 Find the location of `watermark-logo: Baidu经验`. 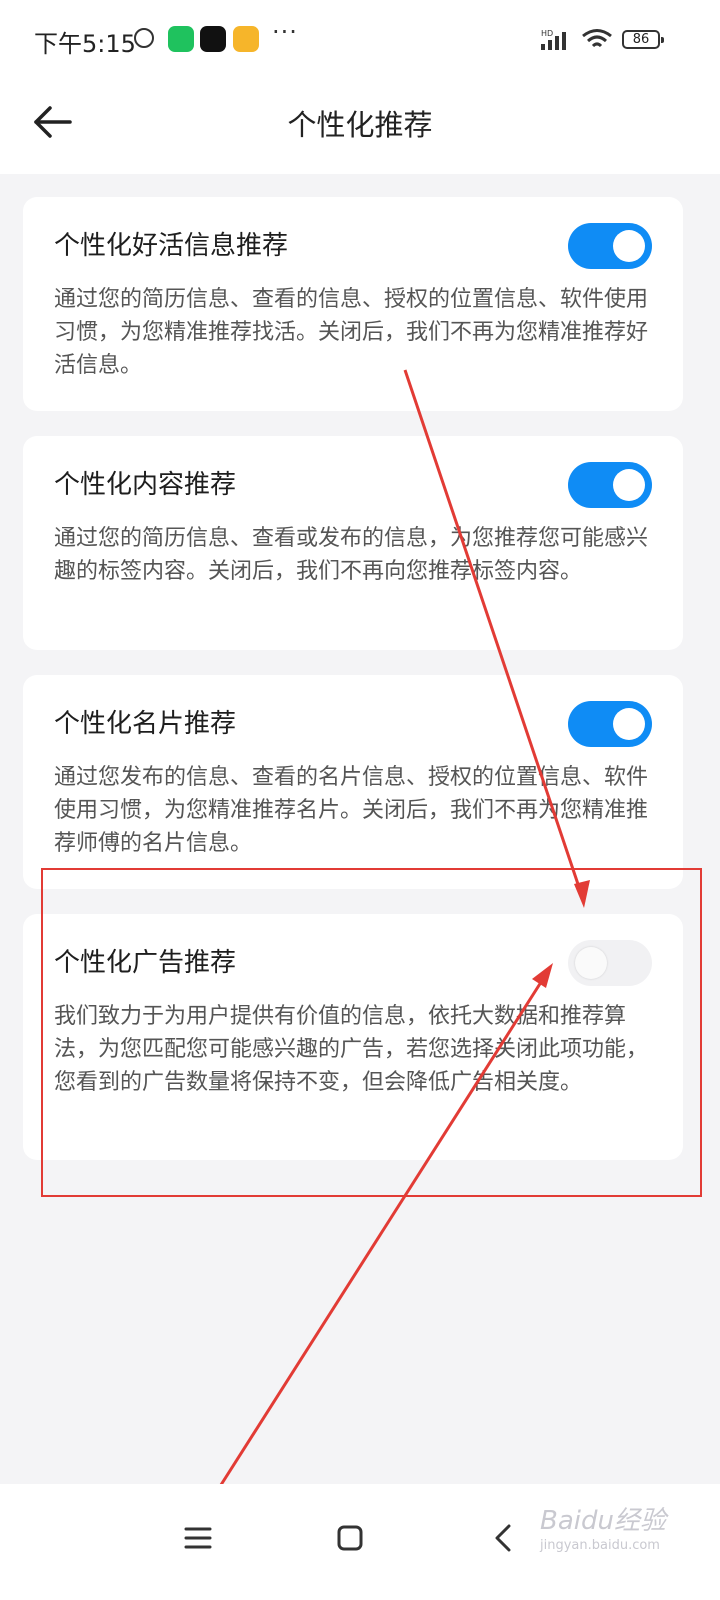

watermark-logo: Baidu经验 is located at coordinates (603, 1521).